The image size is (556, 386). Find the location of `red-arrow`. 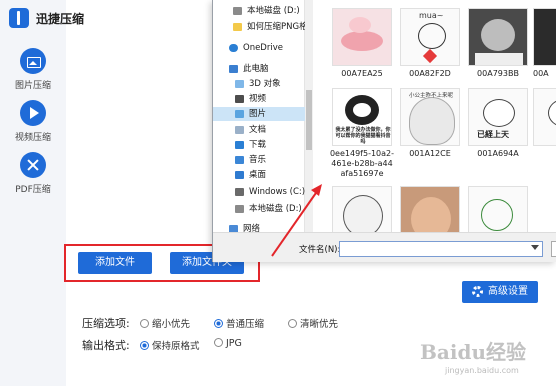

red-arrow is located at coordinates (296, 220).